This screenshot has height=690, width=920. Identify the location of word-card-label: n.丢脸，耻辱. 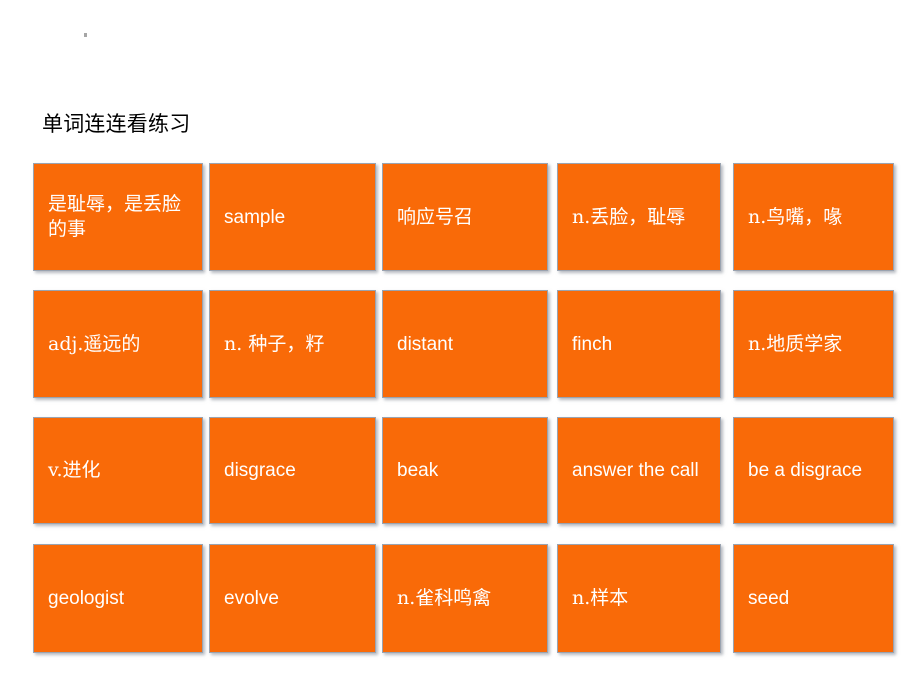
(629, 216).